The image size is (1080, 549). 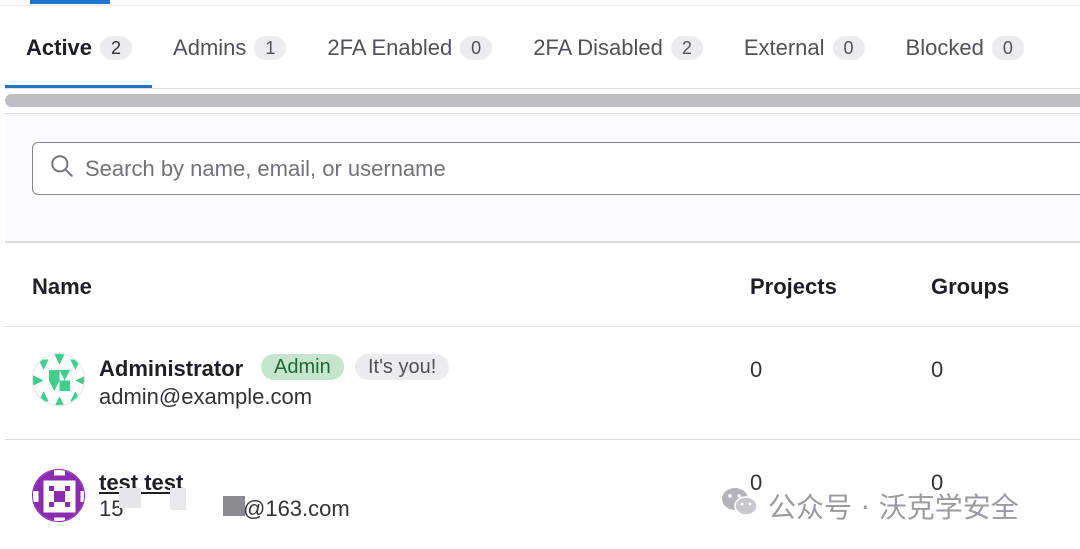 I want to click on horizontal-scrollbar, so click(x=542, y=100).